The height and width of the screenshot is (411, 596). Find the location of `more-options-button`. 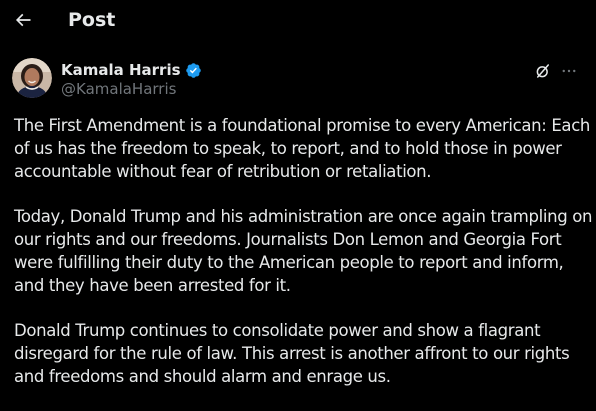

more-options-button is located at coordinates (569, 71).